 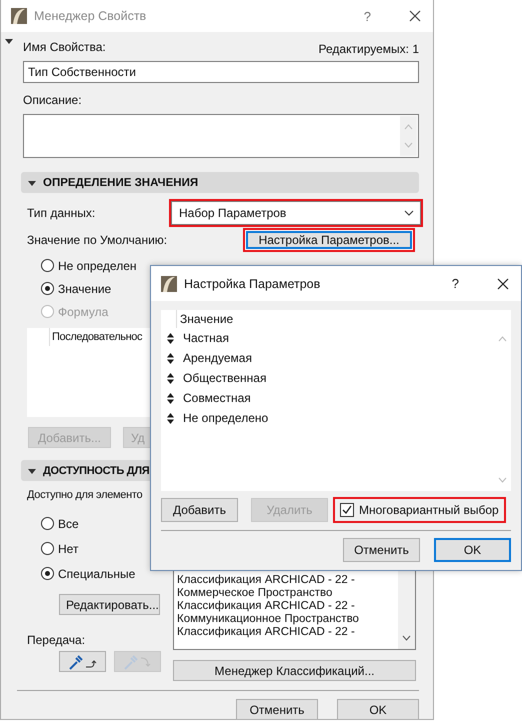 I want to click on radio-label: Не определен, so click(x=97, y=265).